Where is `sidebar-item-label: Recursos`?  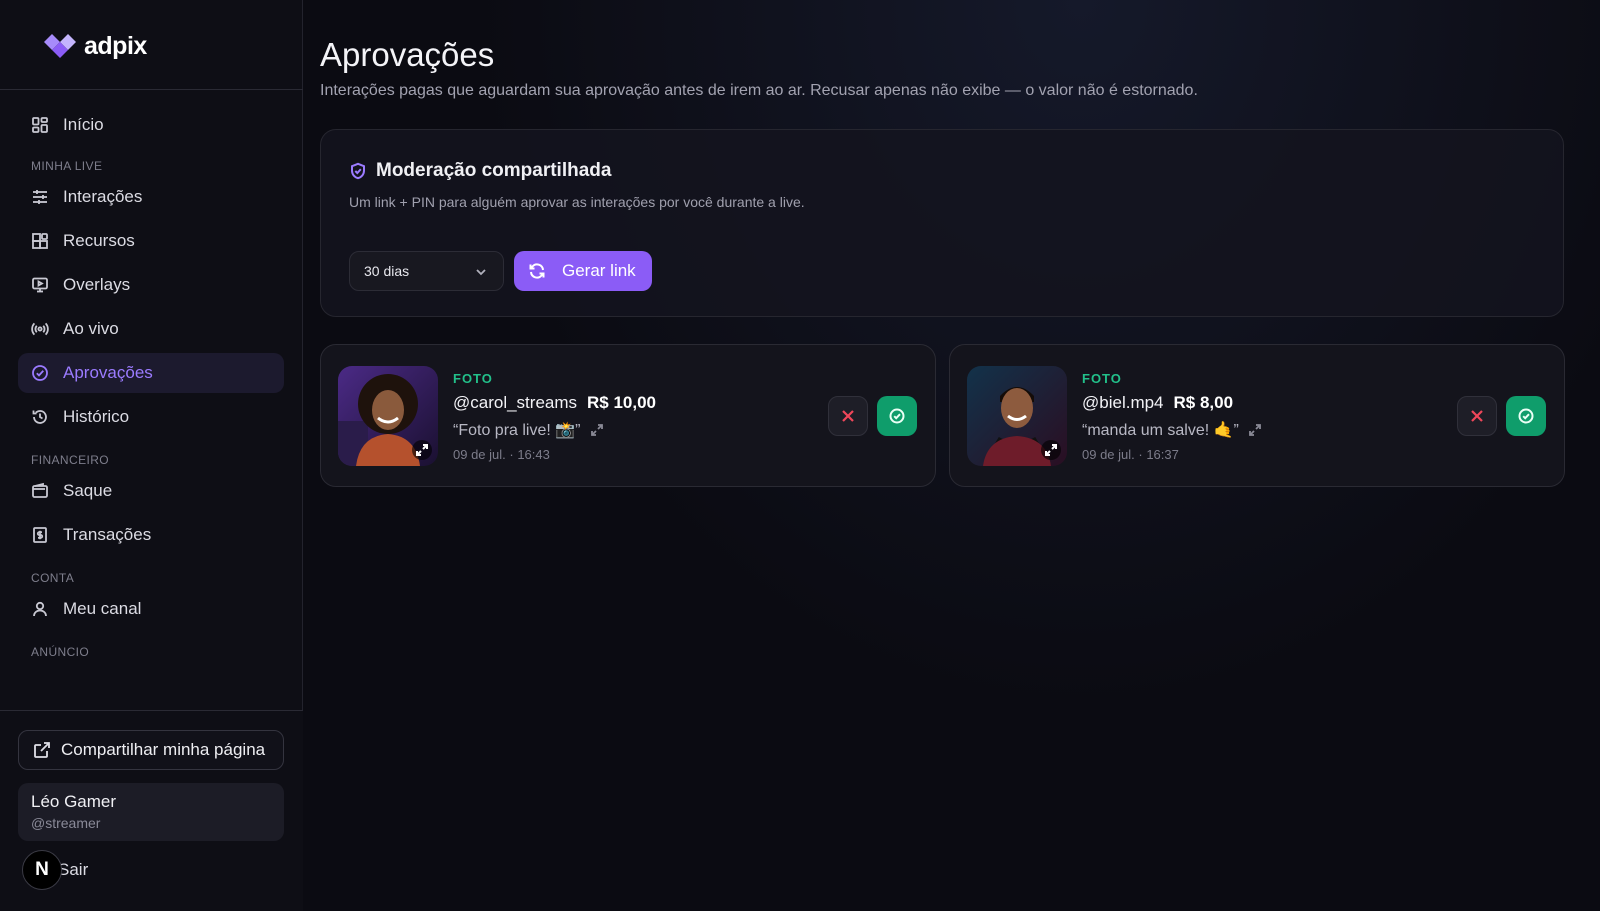 sidebar-item-label: Recursos is located at coordinates (99, 240).